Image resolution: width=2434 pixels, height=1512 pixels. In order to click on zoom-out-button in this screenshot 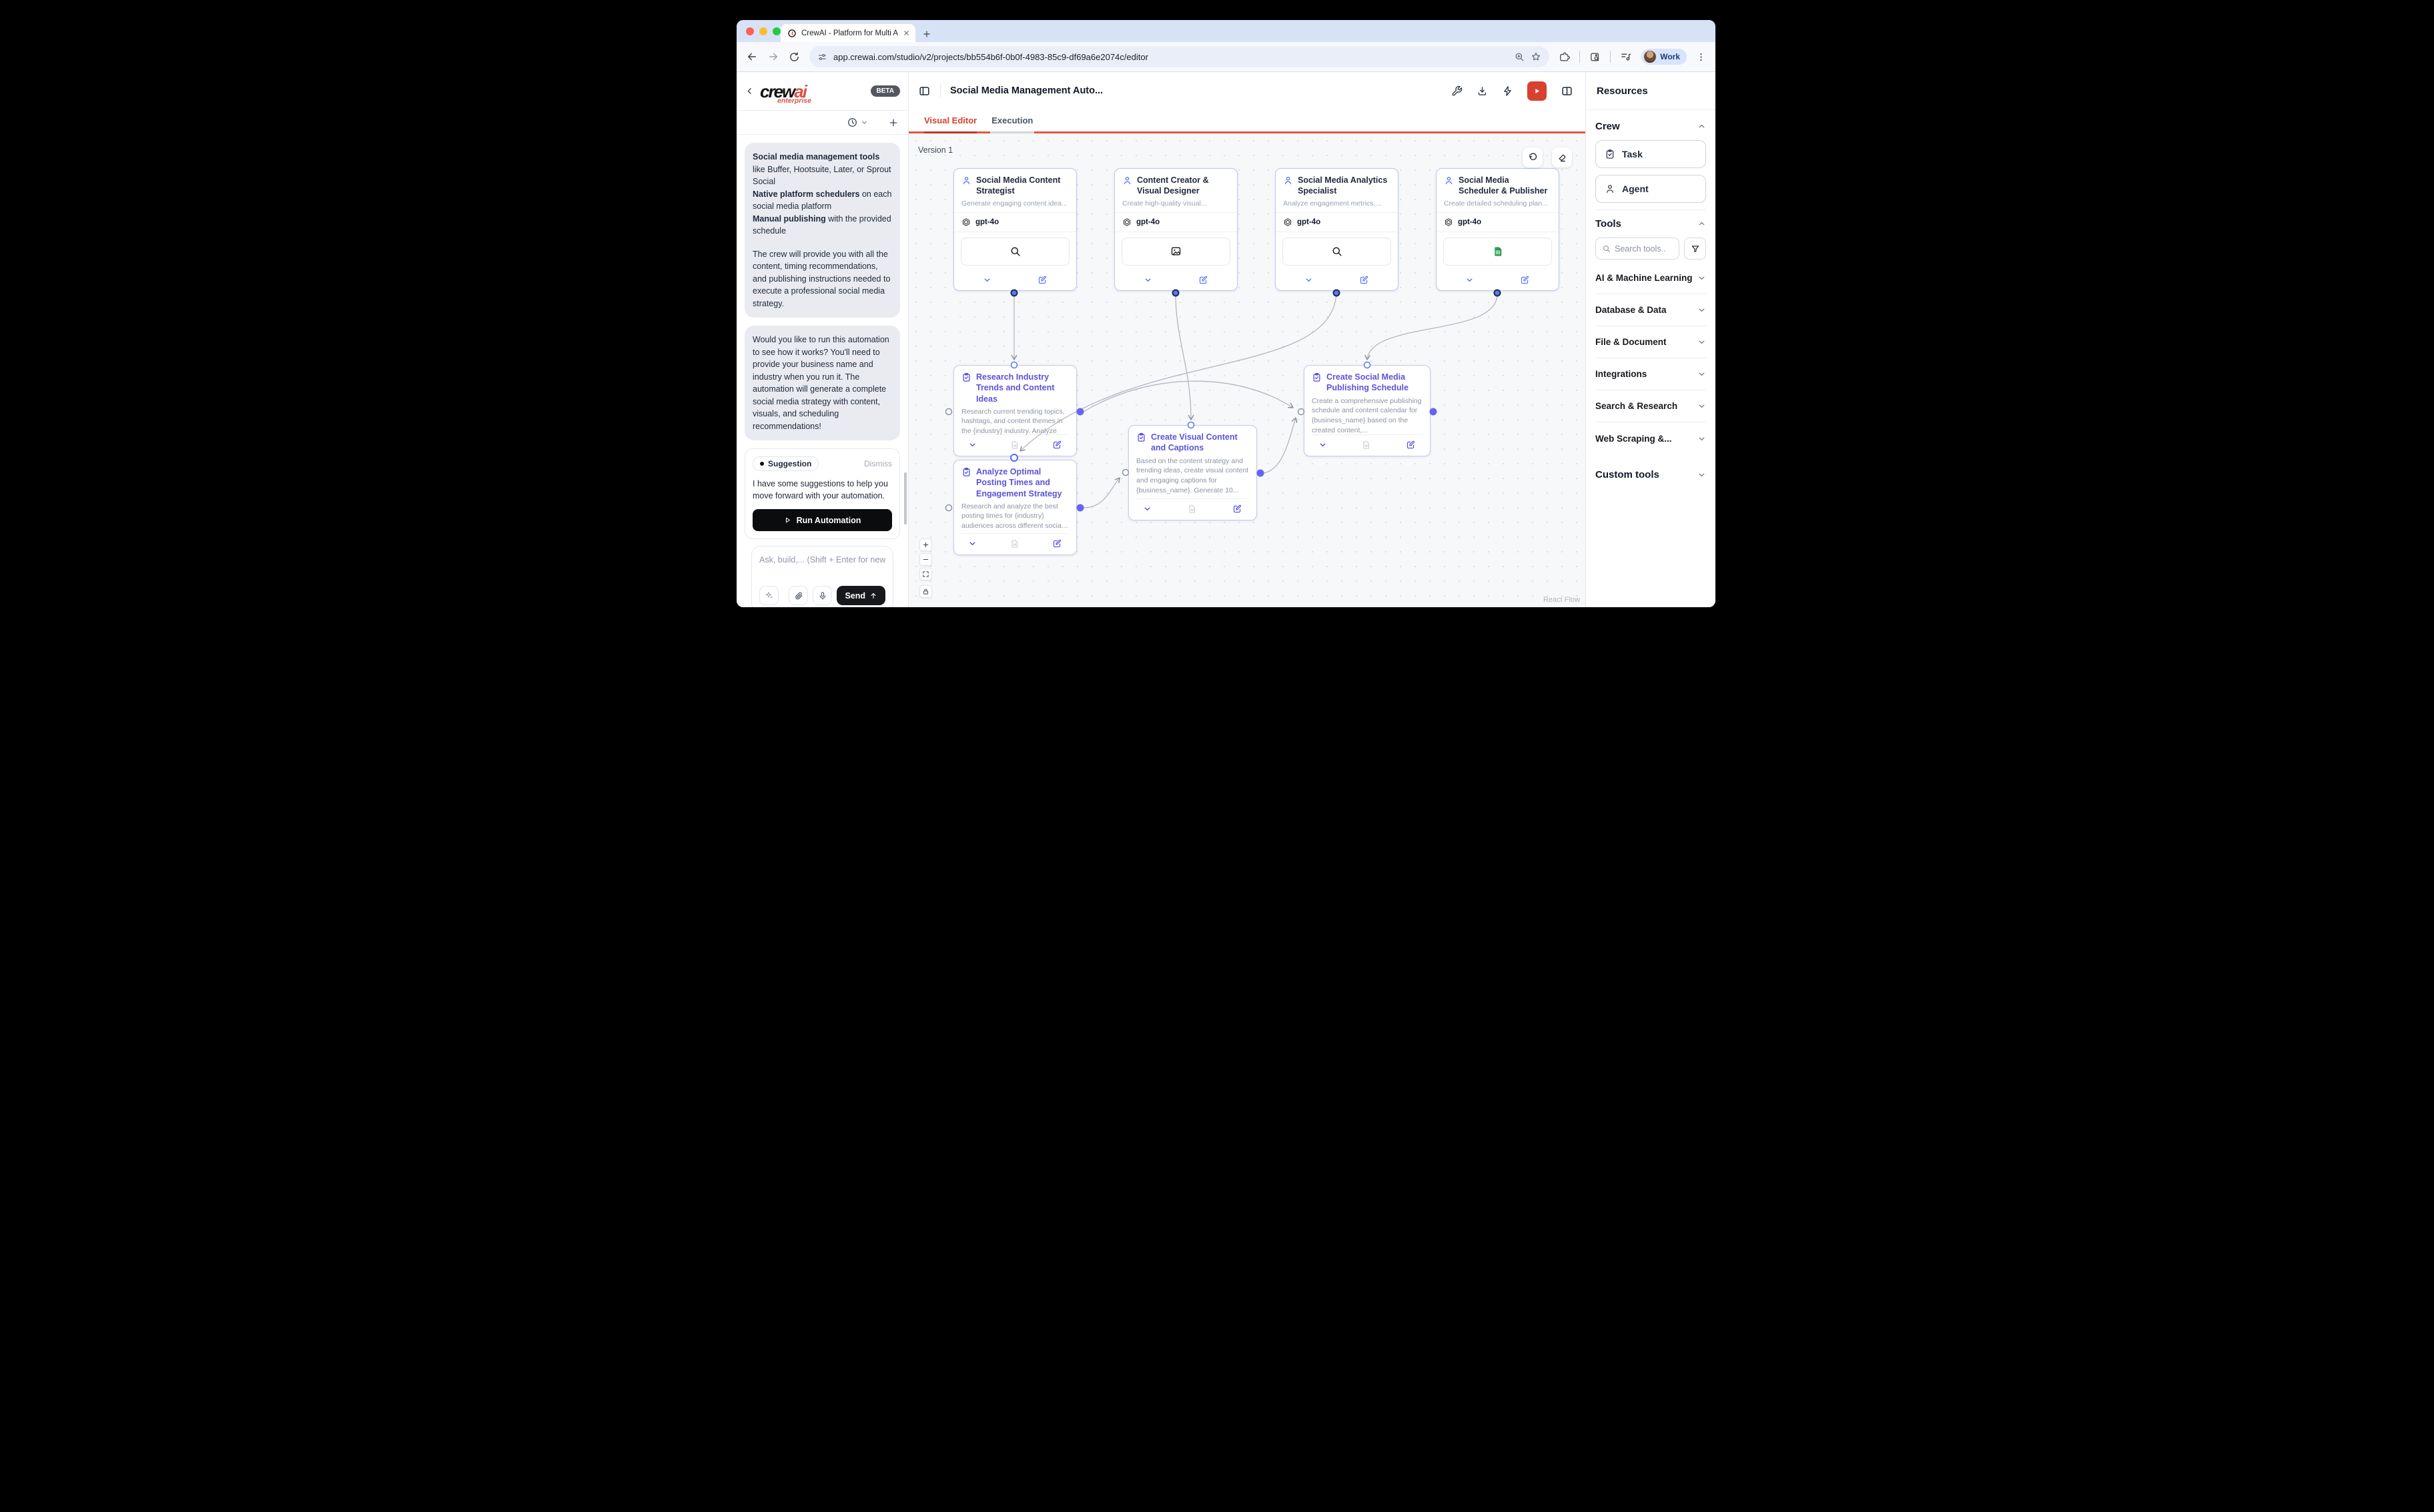, I will do `click(925, 559)`.